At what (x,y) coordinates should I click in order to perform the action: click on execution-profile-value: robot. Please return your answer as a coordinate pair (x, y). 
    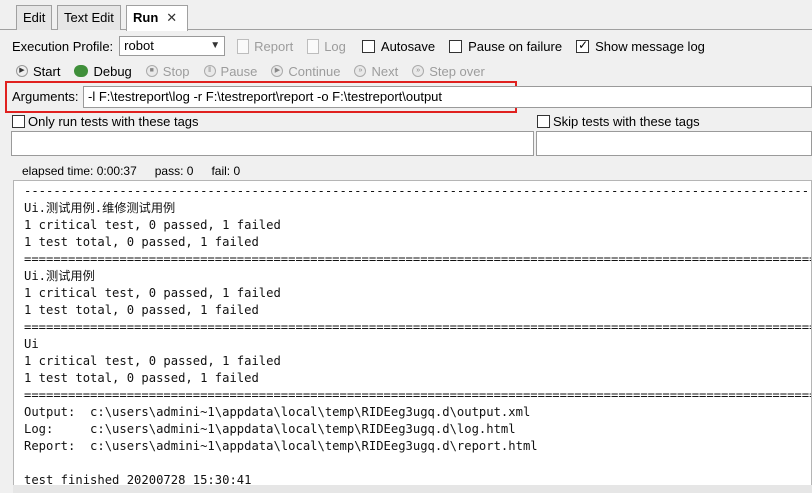
    Looking at the image, I should click on (139, 45).